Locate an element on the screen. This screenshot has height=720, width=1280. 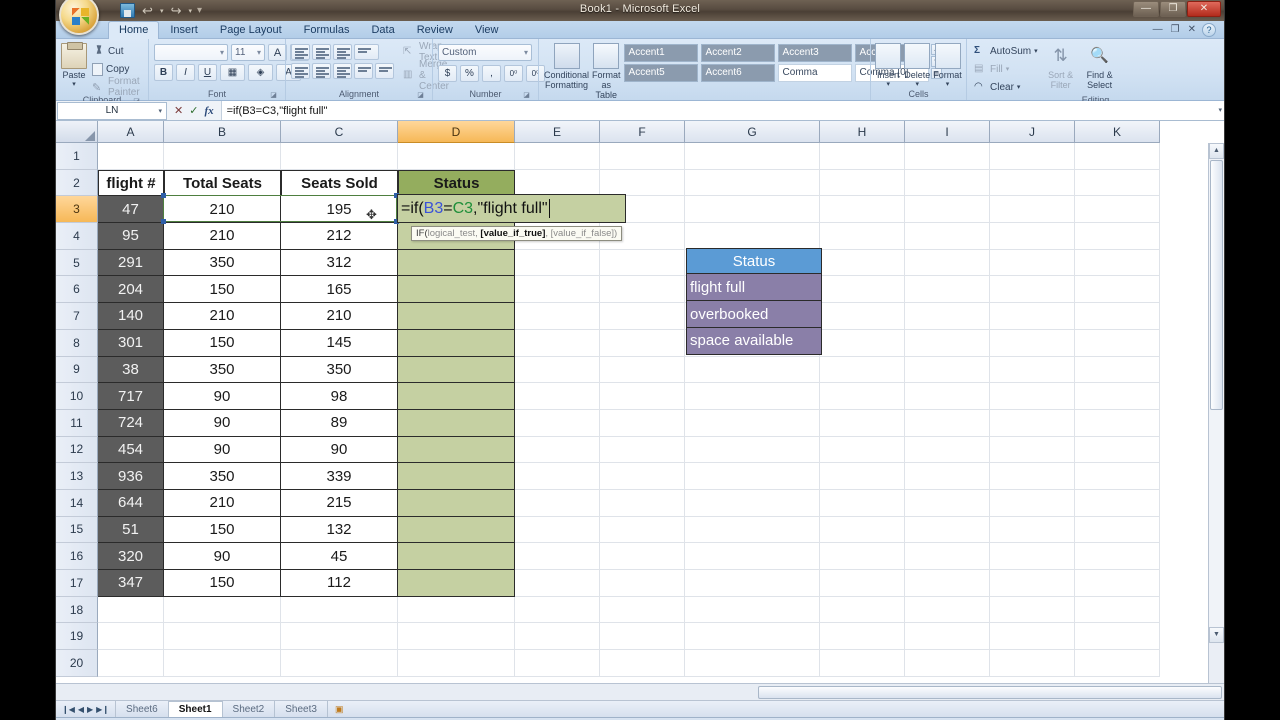
cell-A17: 347 is located at coordinates (131, 583).